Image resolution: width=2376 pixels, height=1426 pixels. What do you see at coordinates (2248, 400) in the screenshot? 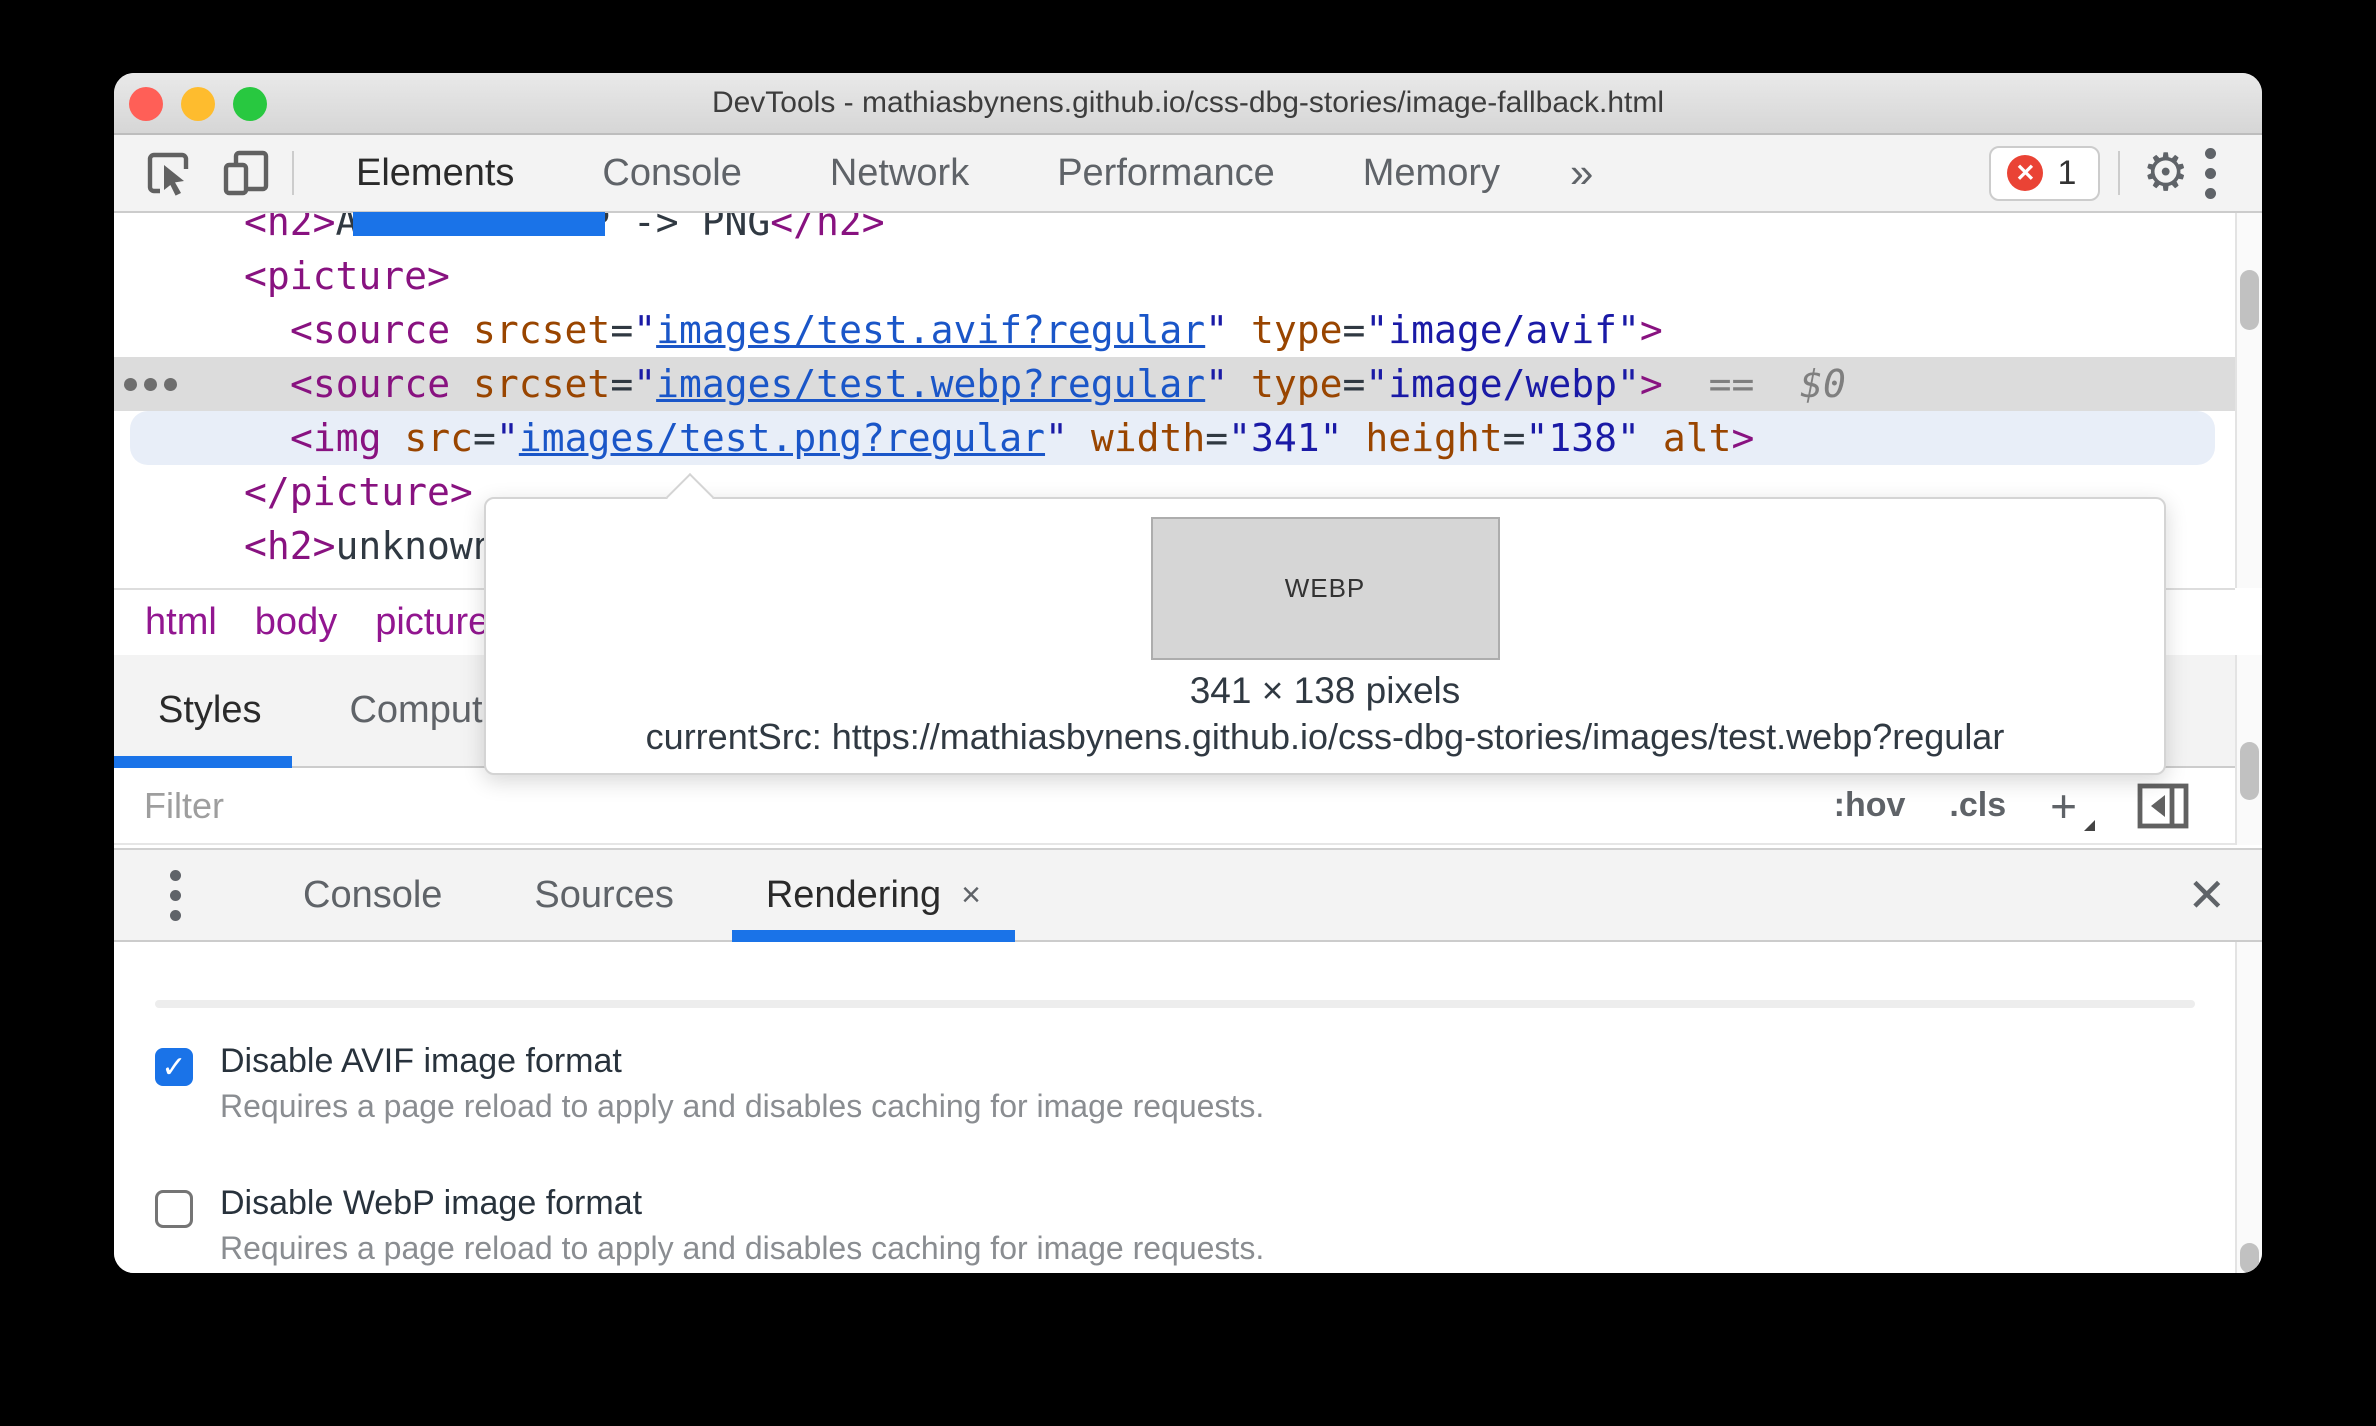
I see `elements-scrollbar` at bounding box center [2248, 400].